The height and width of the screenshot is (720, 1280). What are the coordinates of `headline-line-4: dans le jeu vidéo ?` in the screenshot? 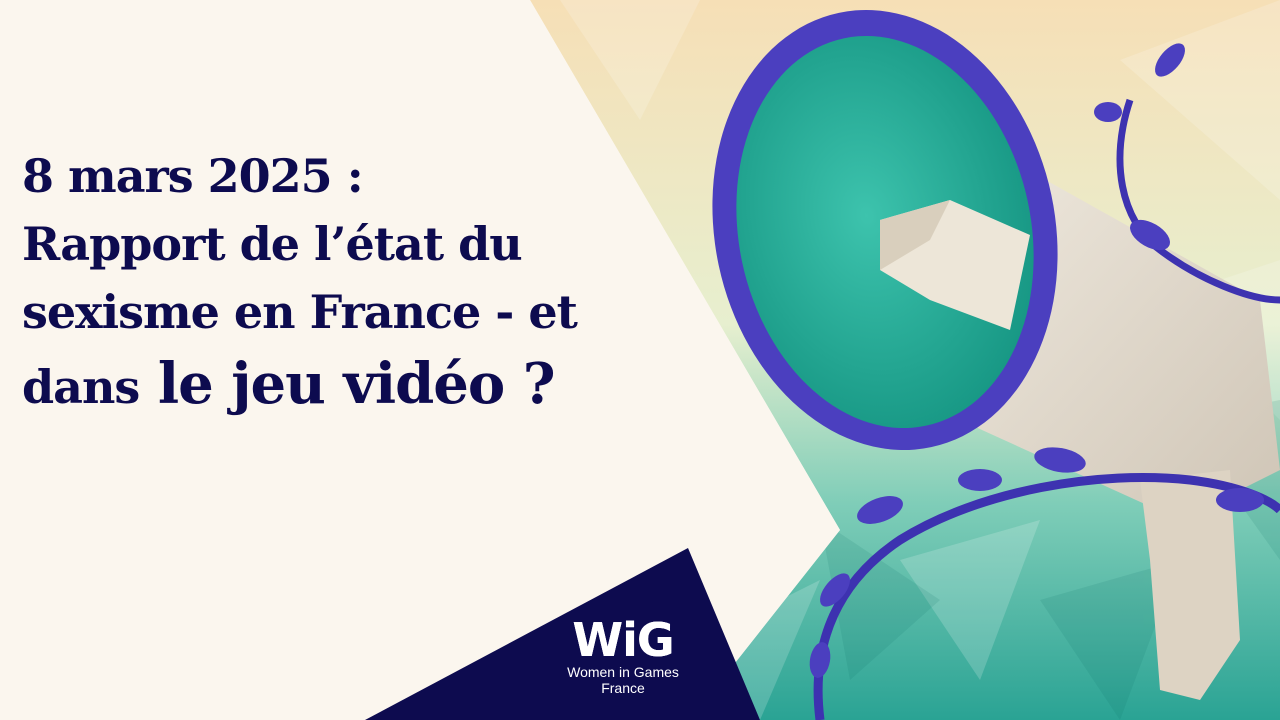 It's located at (402, 385).